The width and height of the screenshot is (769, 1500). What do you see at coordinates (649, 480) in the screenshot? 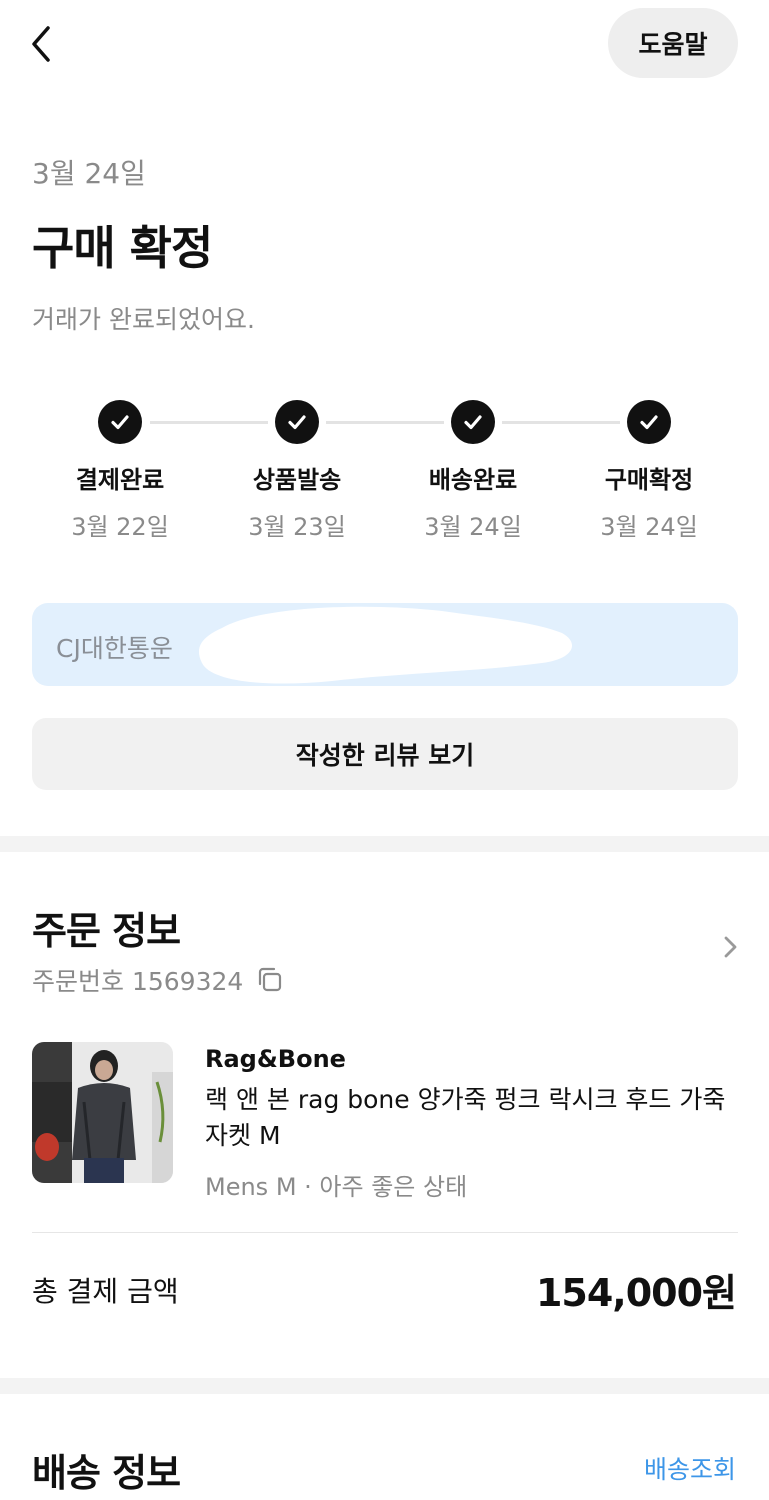
I see `step-label: 구매확정` at bounding box center [649, 480].